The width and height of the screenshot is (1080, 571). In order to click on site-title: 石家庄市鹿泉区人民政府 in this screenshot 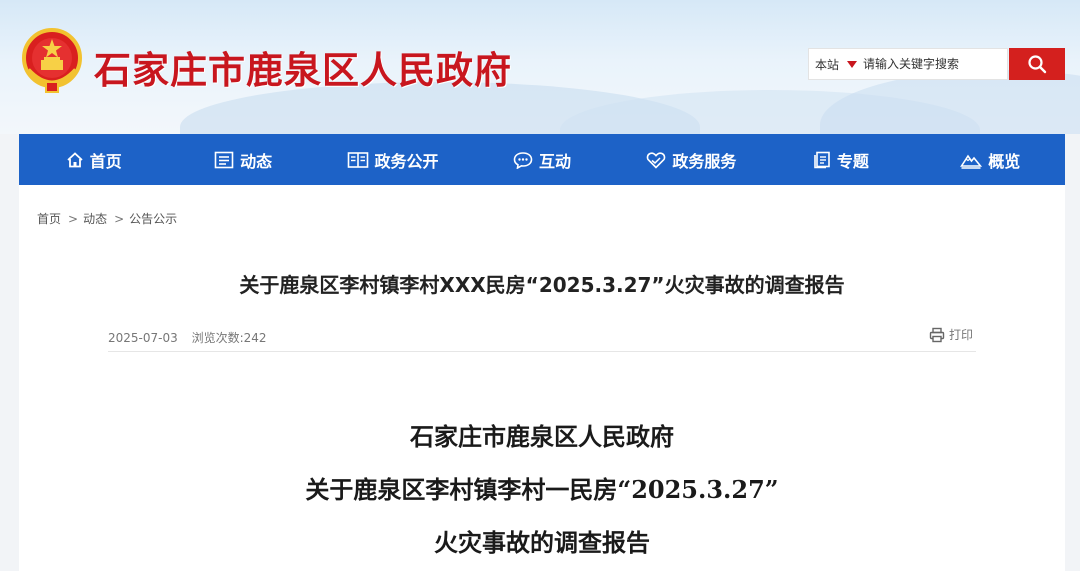, I will do `click(303, 67)`.